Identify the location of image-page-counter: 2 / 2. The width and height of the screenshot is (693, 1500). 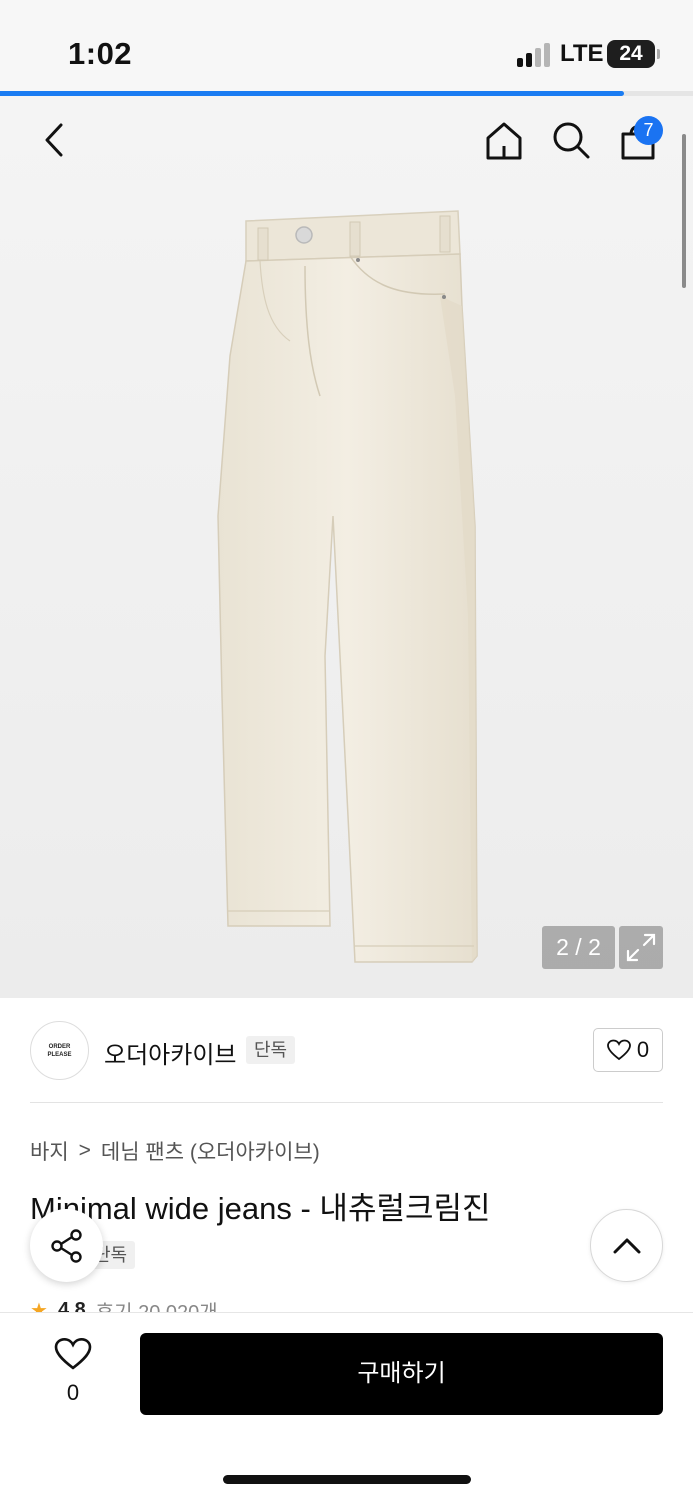
(578, 947).